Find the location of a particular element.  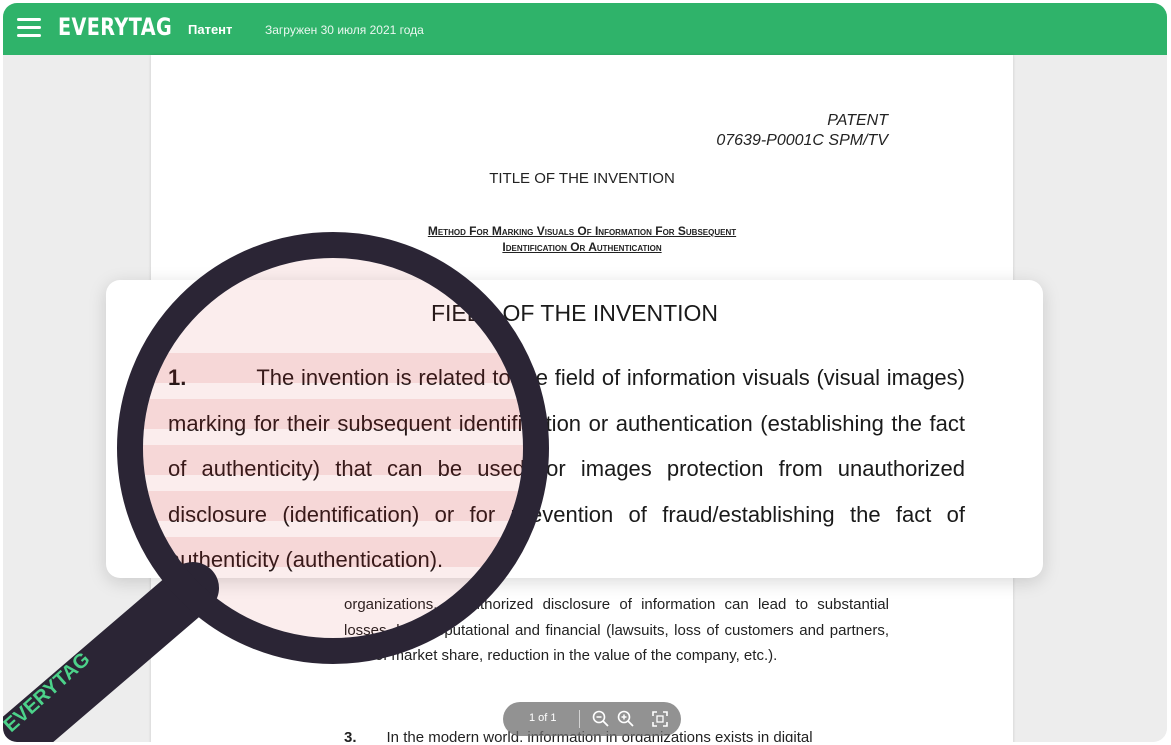

document-type-label: Патент is located at coordinates (210, 29).